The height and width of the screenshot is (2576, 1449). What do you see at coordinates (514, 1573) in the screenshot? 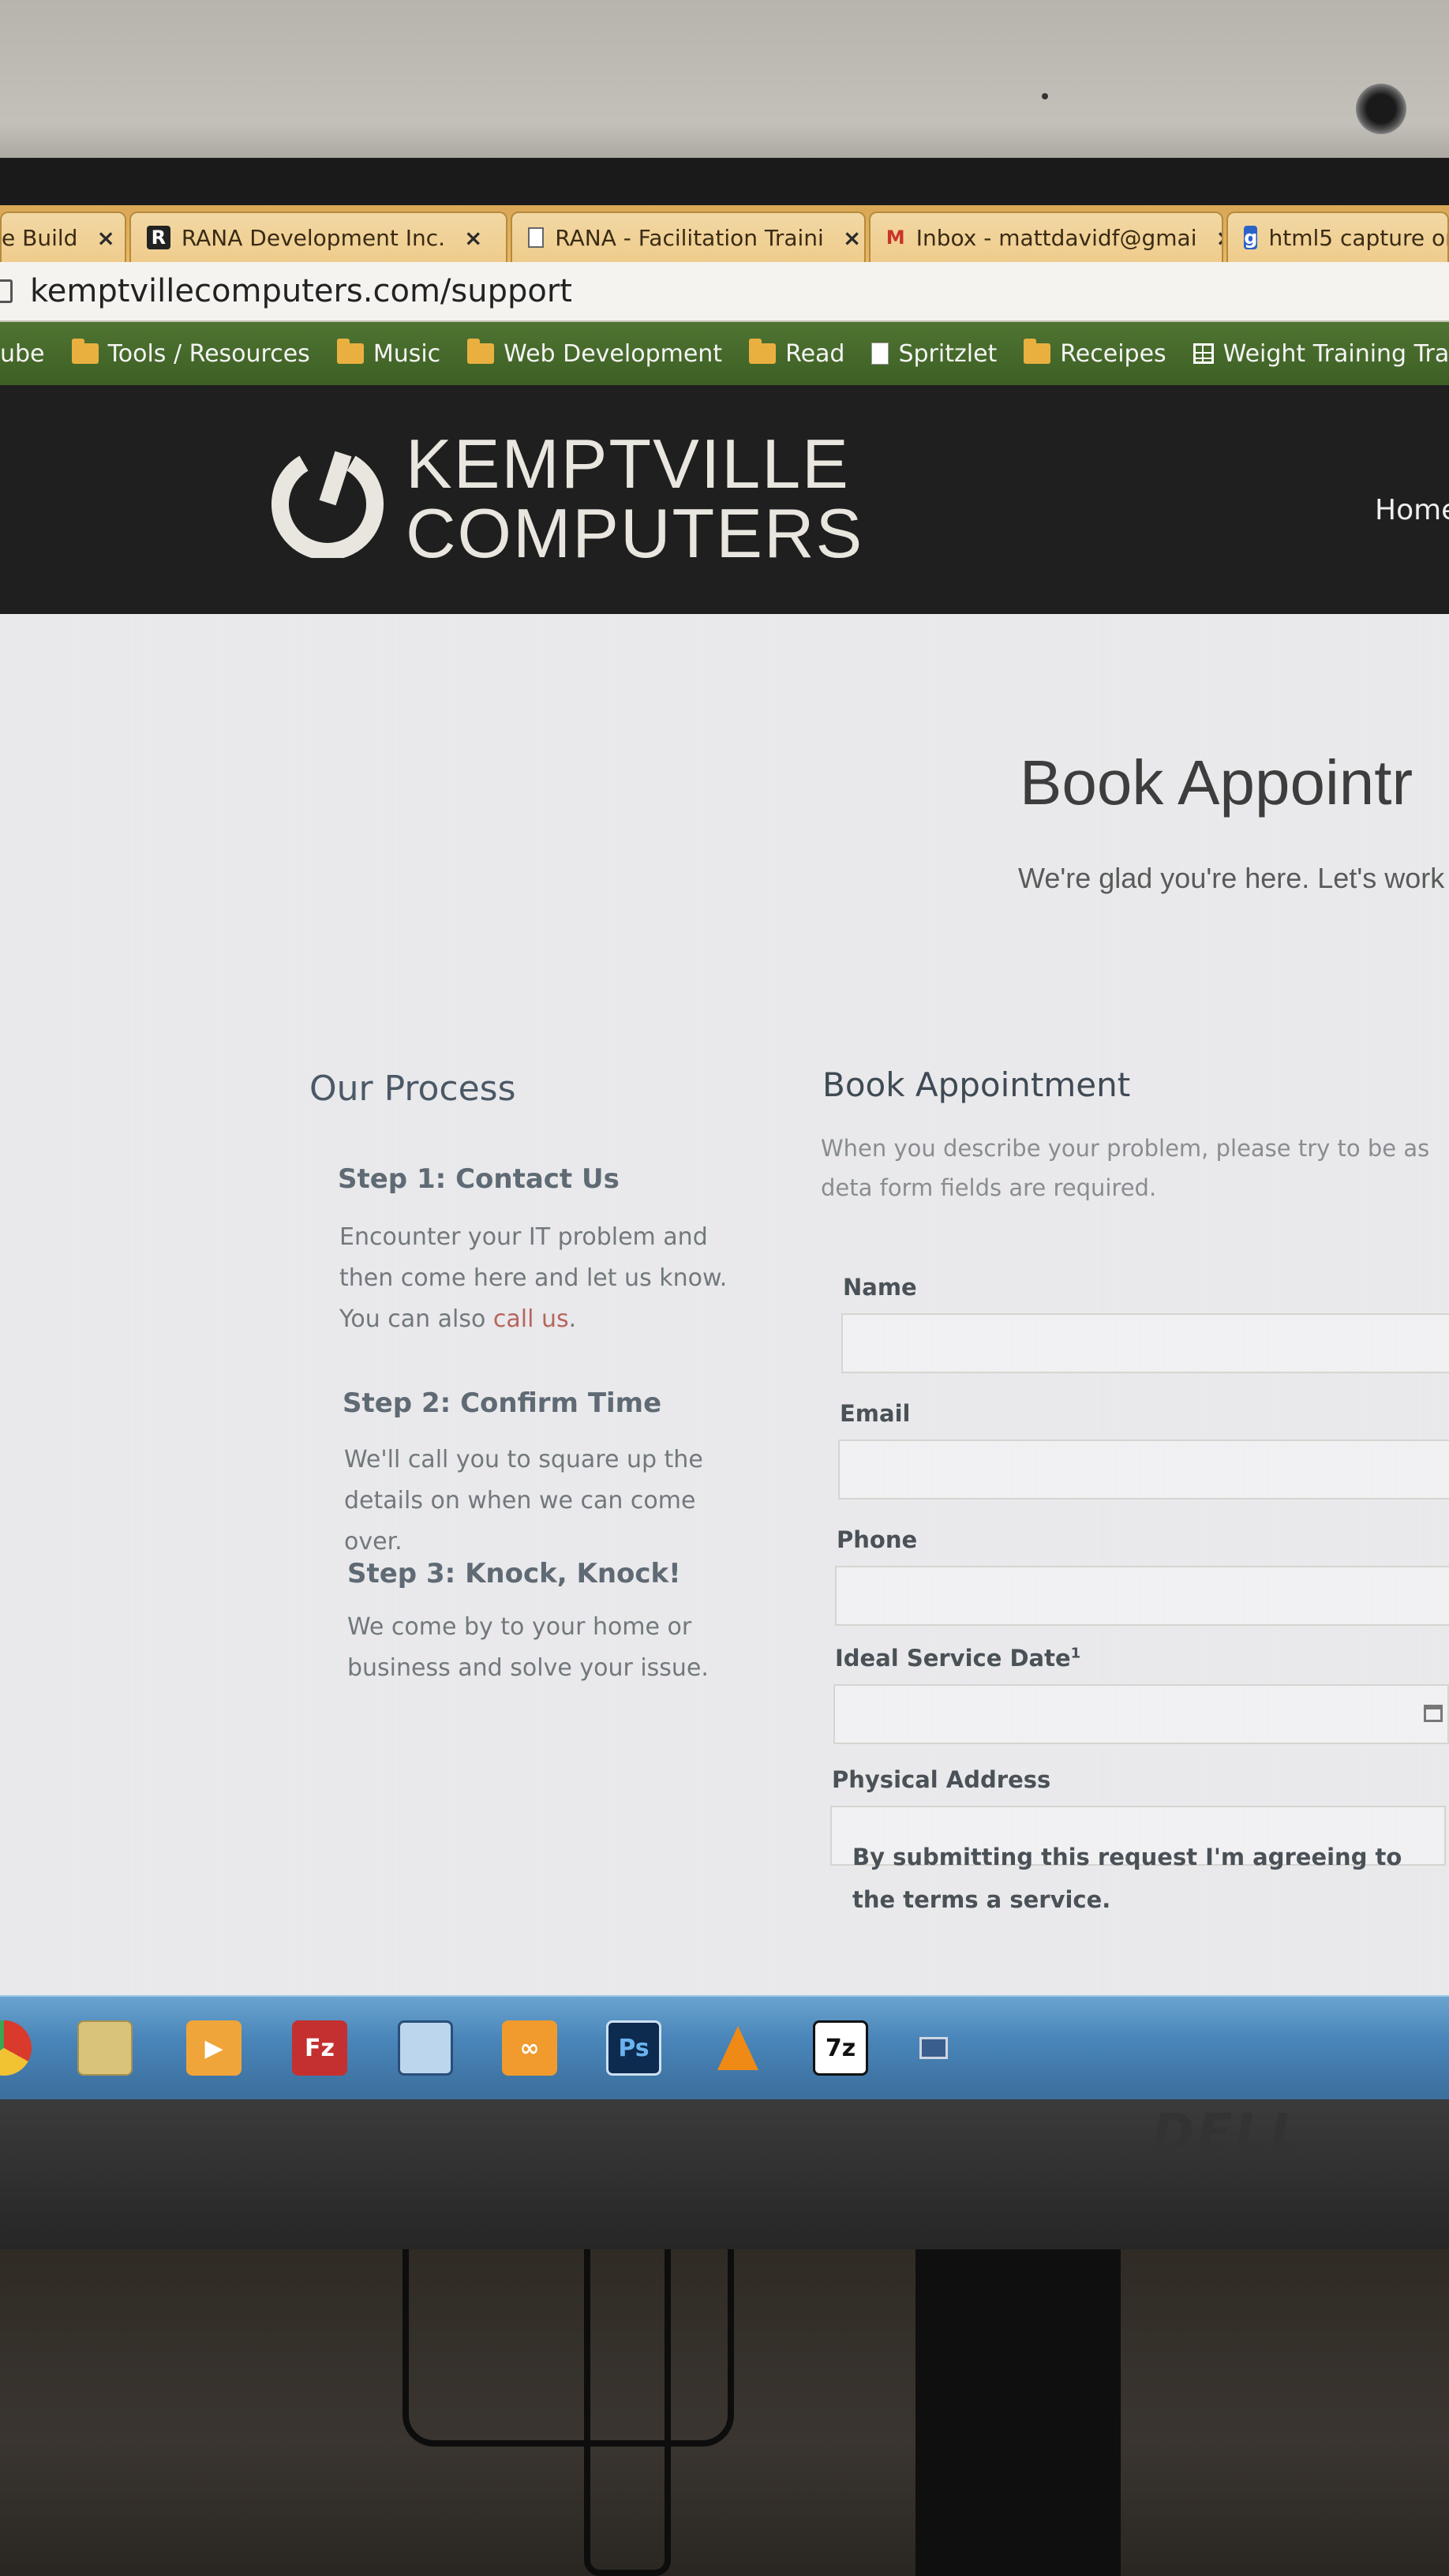
I see `step-3-title: Step 3: Knock, Knock!` at bounding box center [514, 1573].